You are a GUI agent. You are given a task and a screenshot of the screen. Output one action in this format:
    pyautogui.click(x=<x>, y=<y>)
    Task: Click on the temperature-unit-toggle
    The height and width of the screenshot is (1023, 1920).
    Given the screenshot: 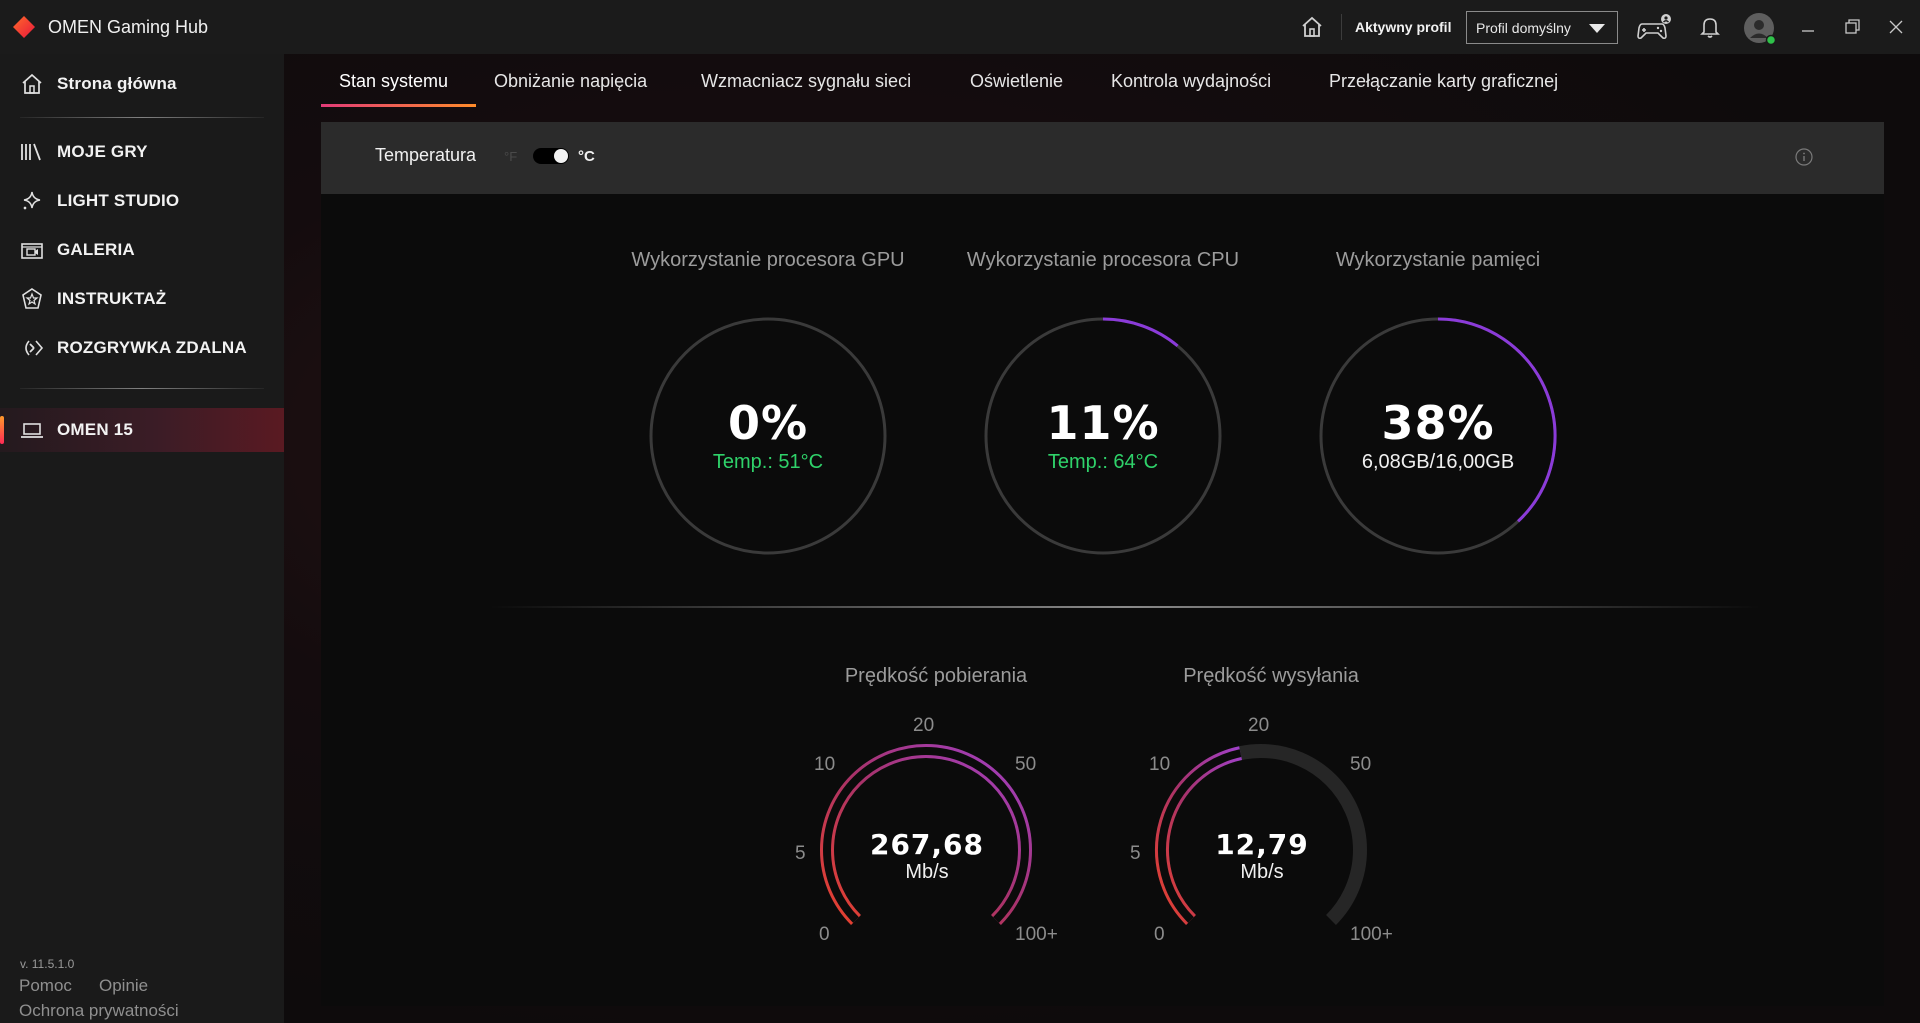 What is the action you would take?
    pyautogui.click(x=551, y=156)
    